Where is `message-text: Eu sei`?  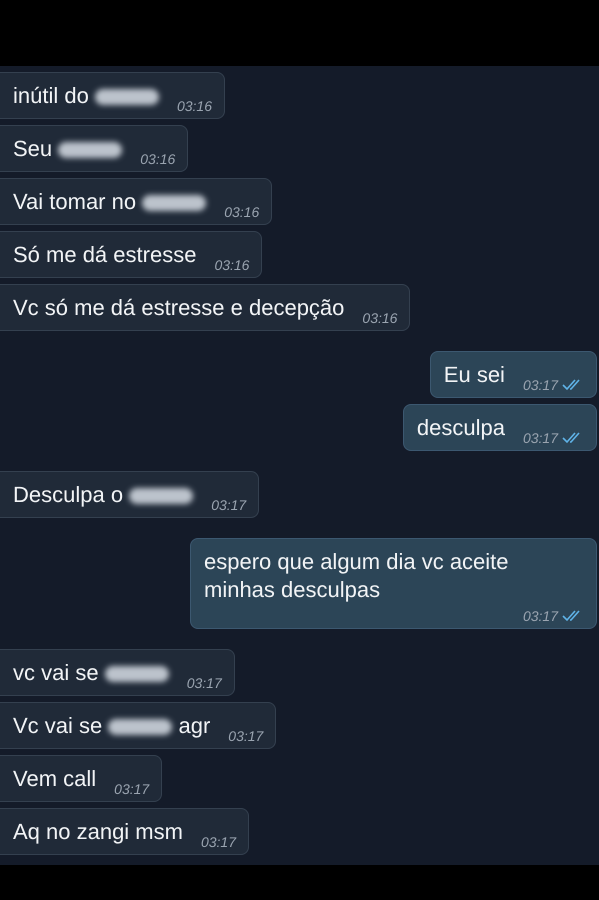
message-text: Eu sei is located at coordinates (474, 375).